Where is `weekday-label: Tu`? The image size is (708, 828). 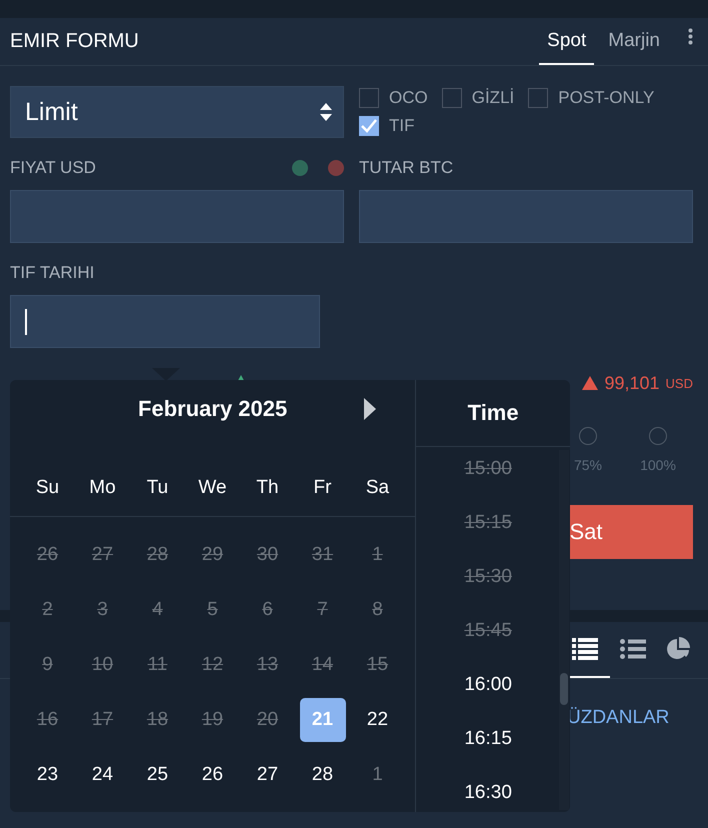 weekday-label: Tu is located at coordinates (158, 488).